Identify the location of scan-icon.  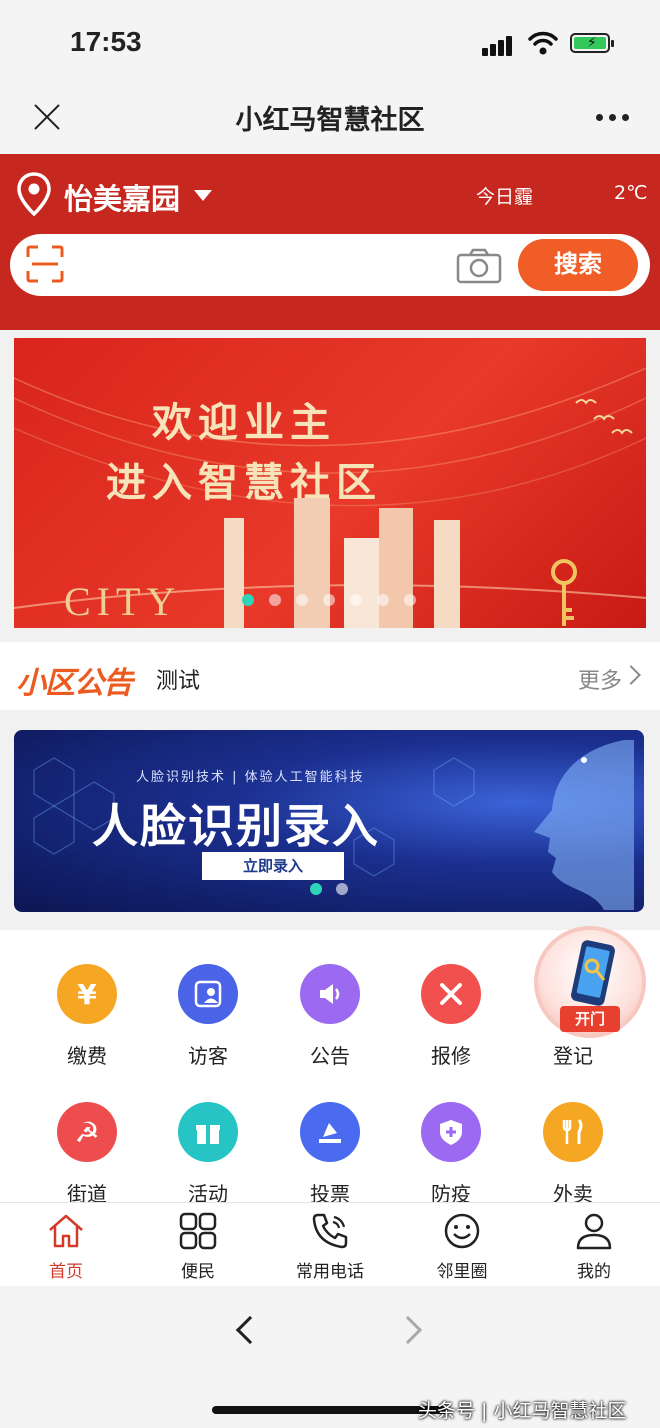
(45, 264).